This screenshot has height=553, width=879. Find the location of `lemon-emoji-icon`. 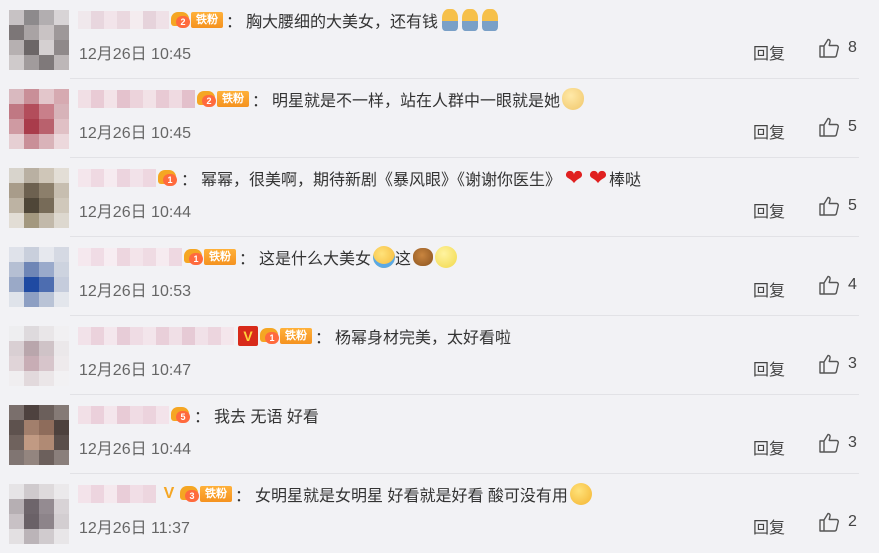

lemon-emoji-icon is located at coordinates (446, 257).